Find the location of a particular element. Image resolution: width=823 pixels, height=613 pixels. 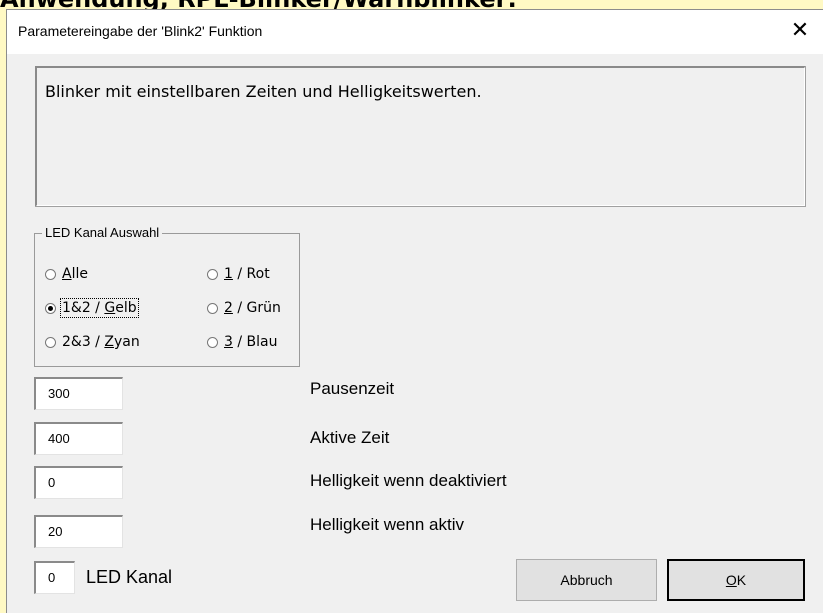

led-kanal-input: 0 is located at coordinates (54, 577).